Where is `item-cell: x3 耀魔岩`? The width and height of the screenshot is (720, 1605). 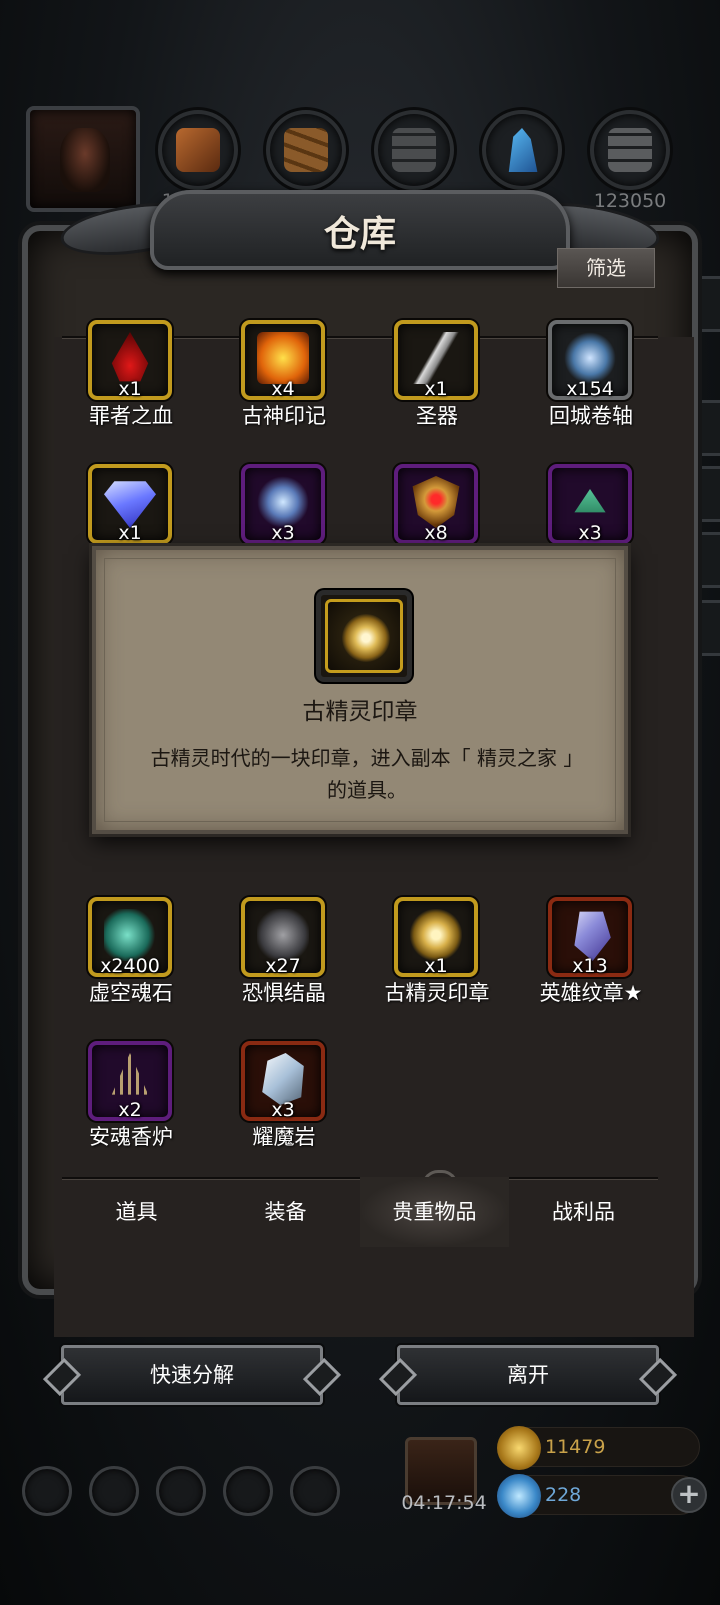 item-cell: x3 耀魔岩 is located at coordinates (284, 1111).